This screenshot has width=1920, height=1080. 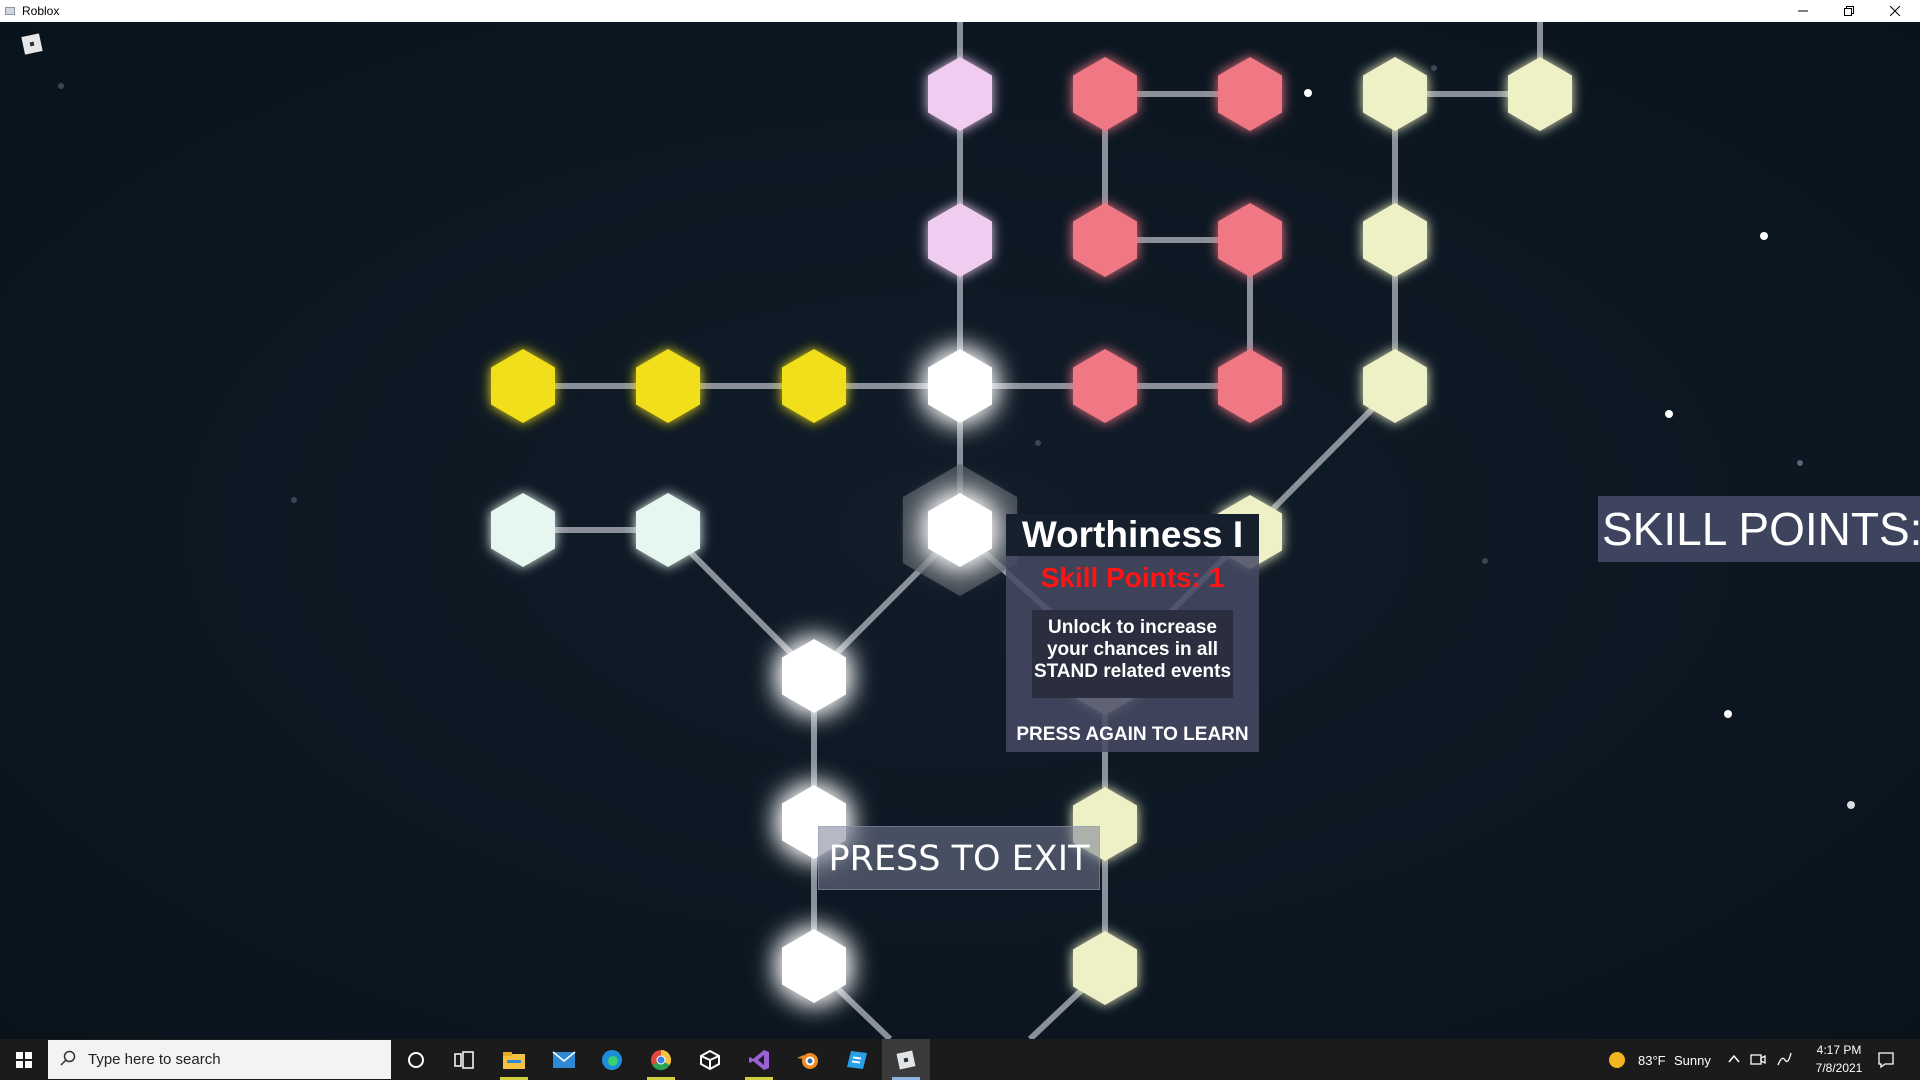 What do you see at coordinates (1132, 649) in the screenshot?
I see `skill-description-line: your chances in all` at bounding box center [1132, 649].